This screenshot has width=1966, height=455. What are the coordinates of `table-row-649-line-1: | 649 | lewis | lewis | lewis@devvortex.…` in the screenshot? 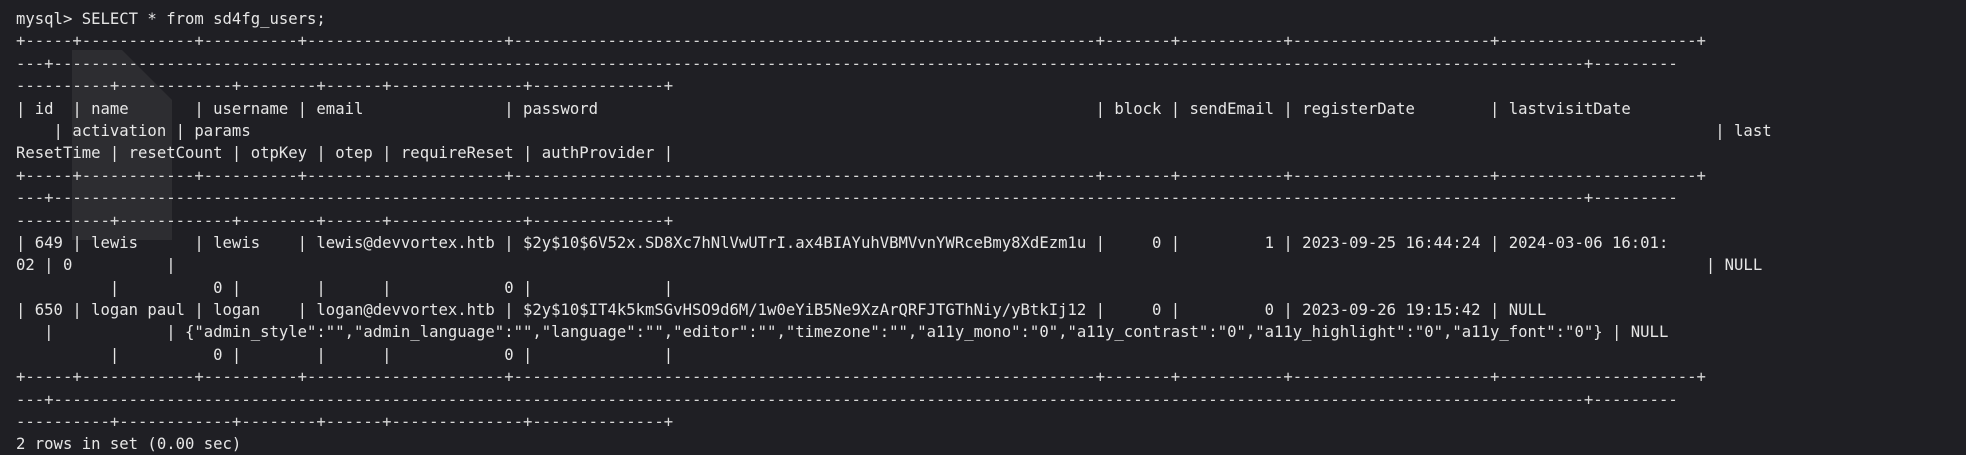 It's located at (842, 242).